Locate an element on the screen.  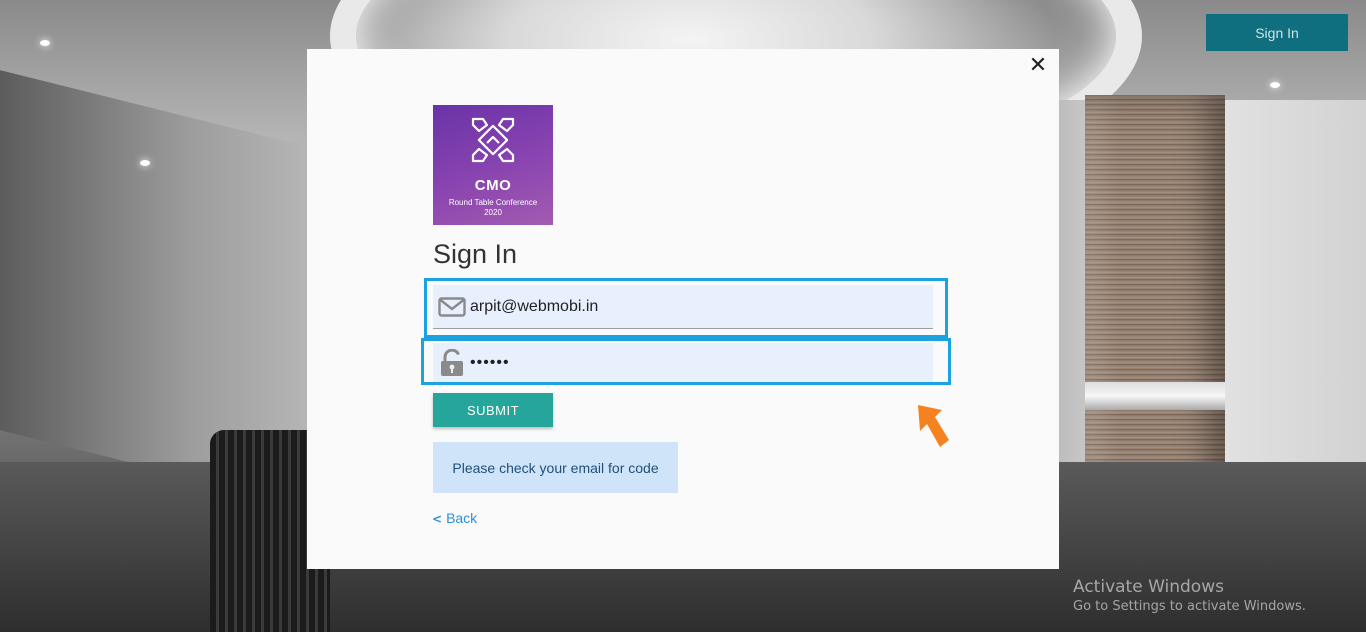
header-signin-button: Sign In is located at coordinates (1277, 32).